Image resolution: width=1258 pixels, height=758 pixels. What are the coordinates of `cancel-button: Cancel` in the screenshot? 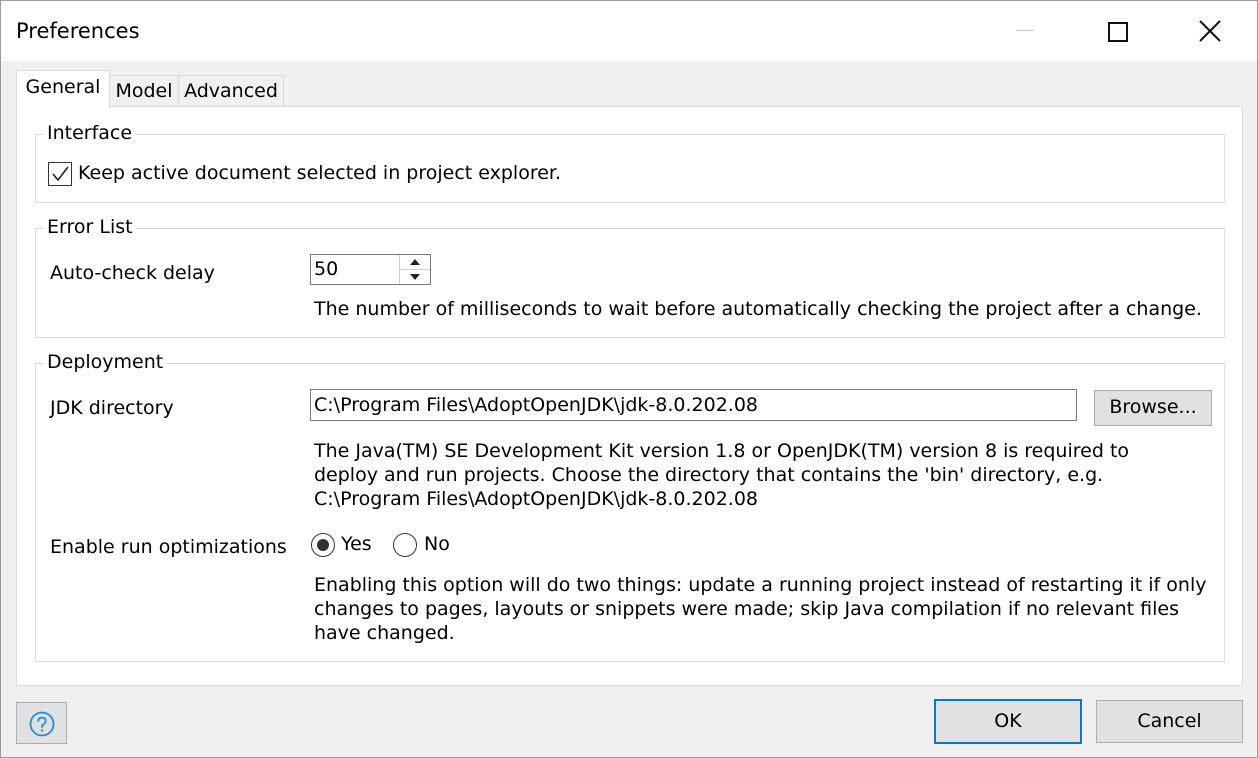 It's located at (1169, 721).